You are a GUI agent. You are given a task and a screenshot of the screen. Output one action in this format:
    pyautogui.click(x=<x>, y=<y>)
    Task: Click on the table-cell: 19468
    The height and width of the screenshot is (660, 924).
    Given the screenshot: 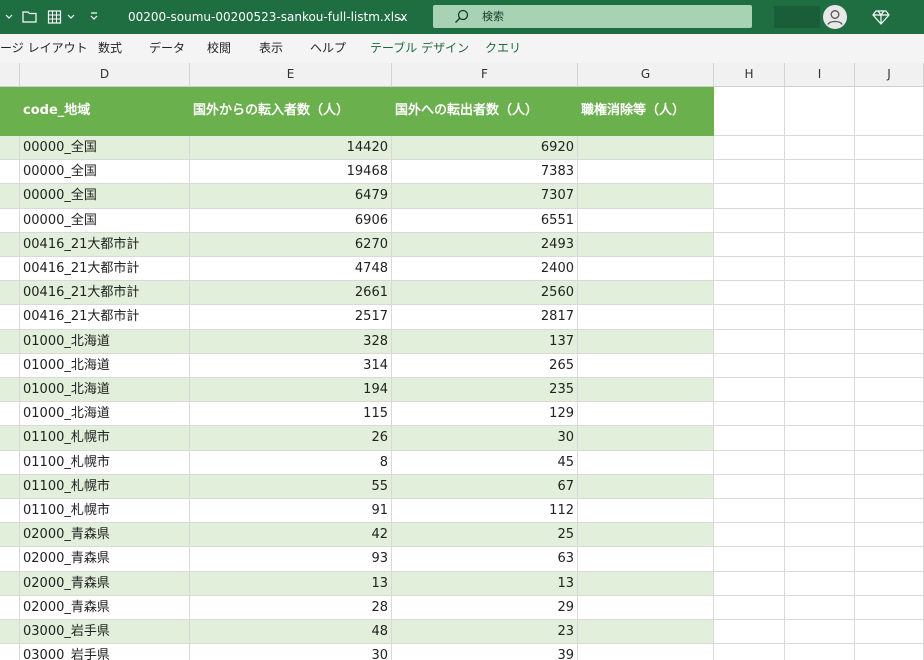 What is the action you would take?
    pyautogui.click(x=291, y=172)
    